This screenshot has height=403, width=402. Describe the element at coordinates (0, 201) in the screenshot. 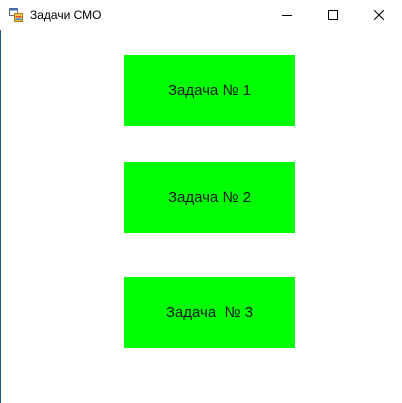

I see `window-left-edge` at that location.